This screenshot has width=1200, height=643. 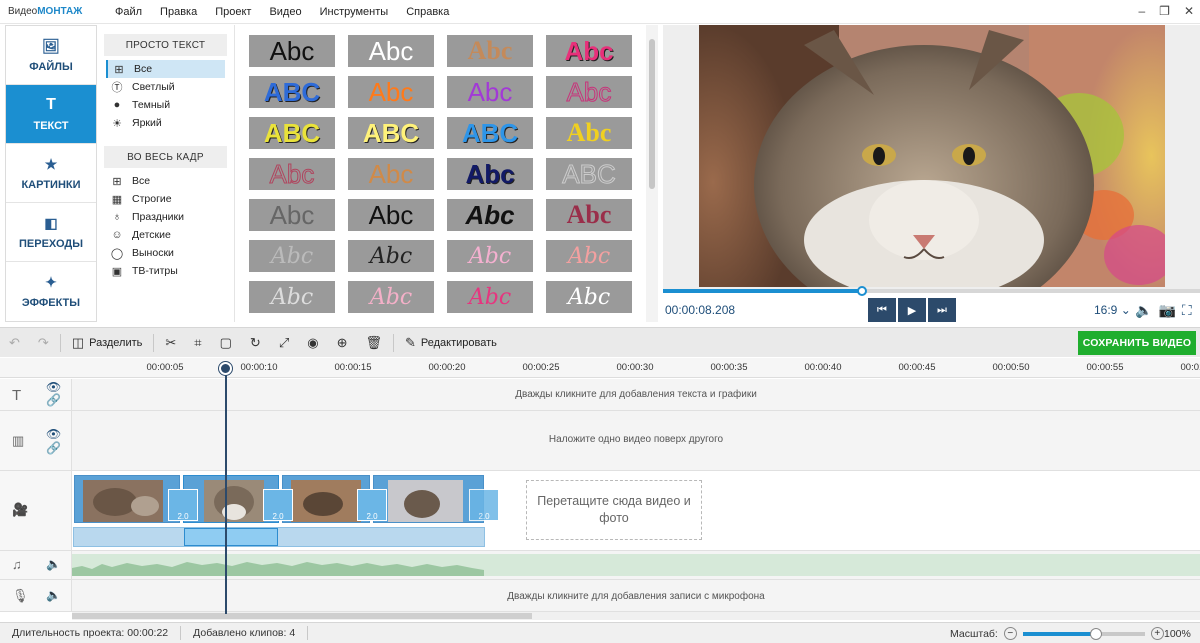 What do you see at coordinates (51, 114) in the screenshot?
I see `nav-text: T ТЕКСТ` at bounding box center [51, 114].